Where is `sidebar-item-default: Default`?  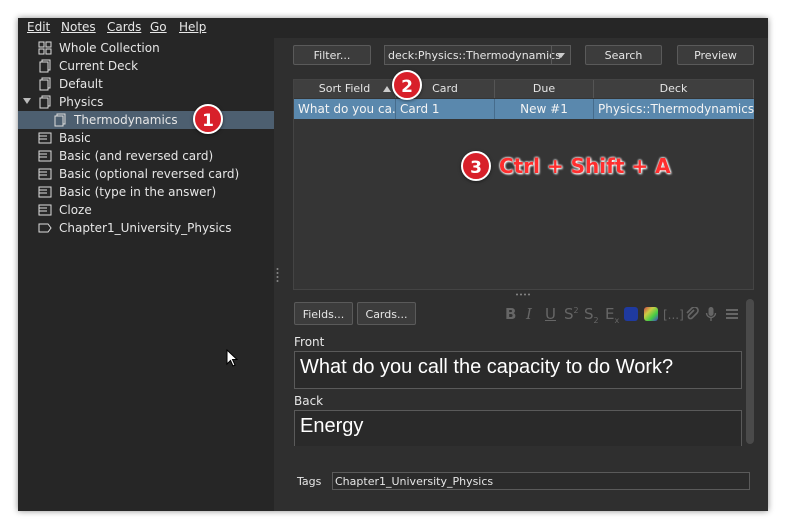 sidebar-item-default: Default is located at coordinates (146, 84).